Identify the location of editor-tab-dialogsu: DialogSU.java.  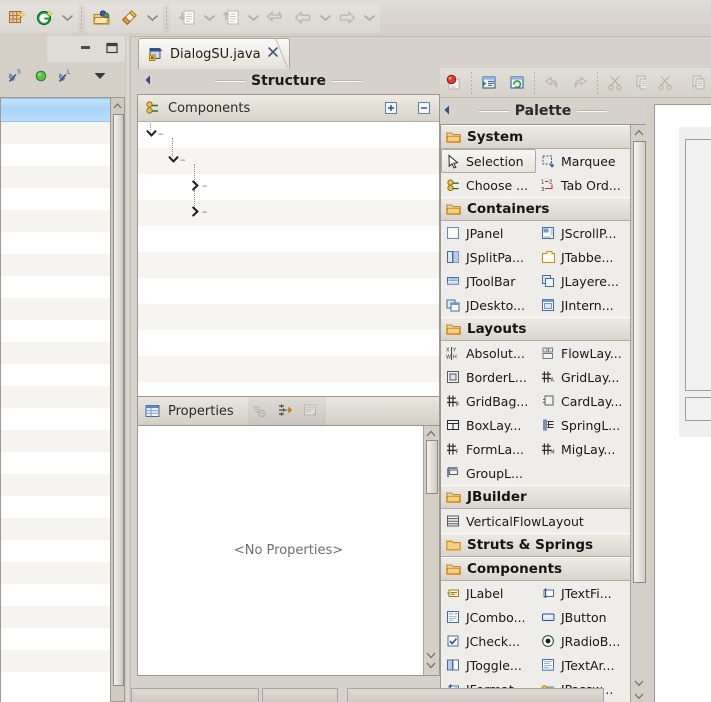
(214, 53).